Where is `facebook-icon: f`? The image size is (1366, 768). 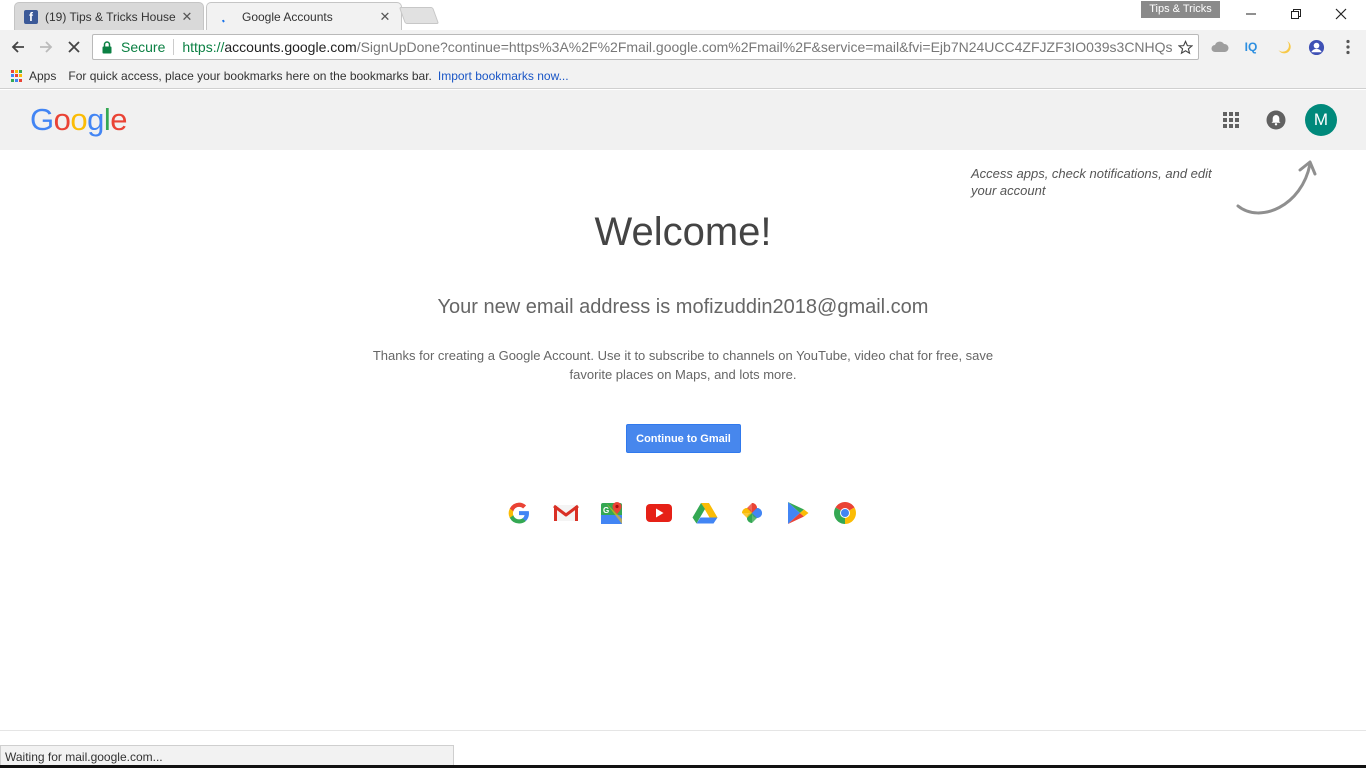
facebook-icon: f is located at coordinates (31, 16).